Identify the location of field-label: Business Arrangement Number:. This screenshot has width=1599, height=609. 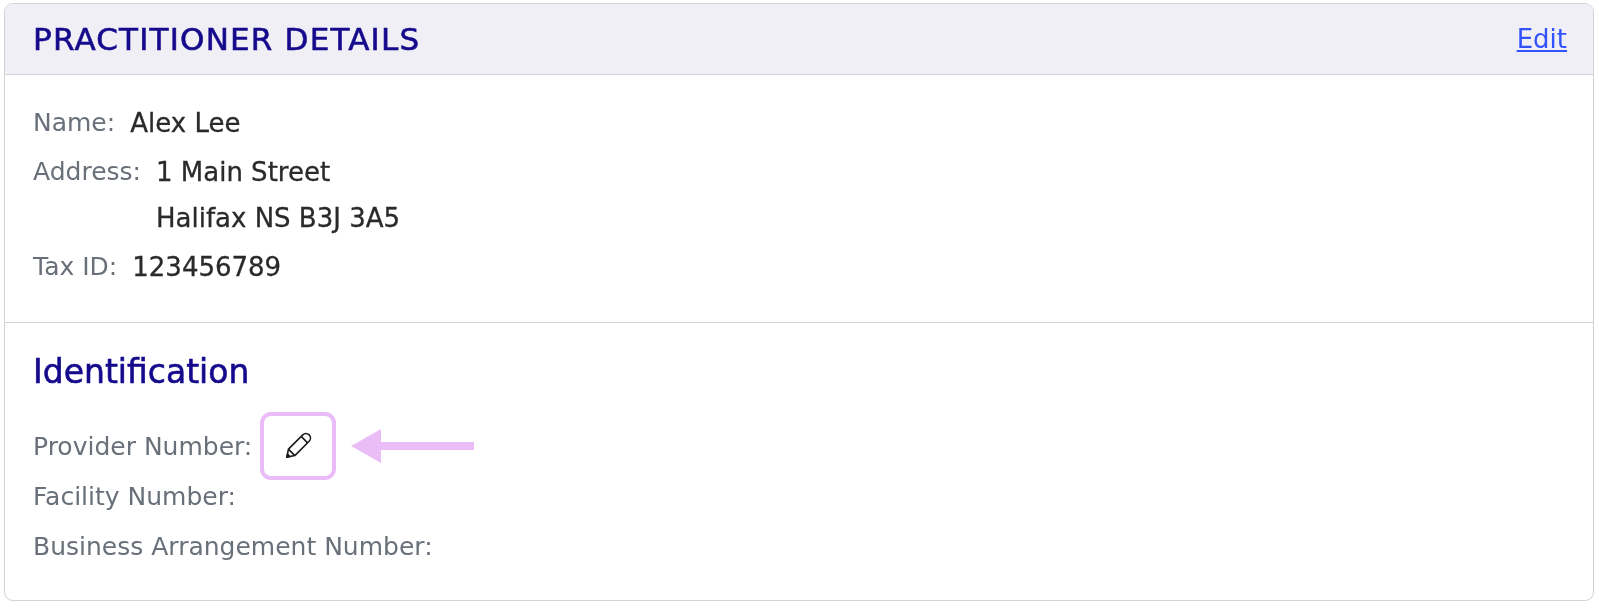
(233, 546).